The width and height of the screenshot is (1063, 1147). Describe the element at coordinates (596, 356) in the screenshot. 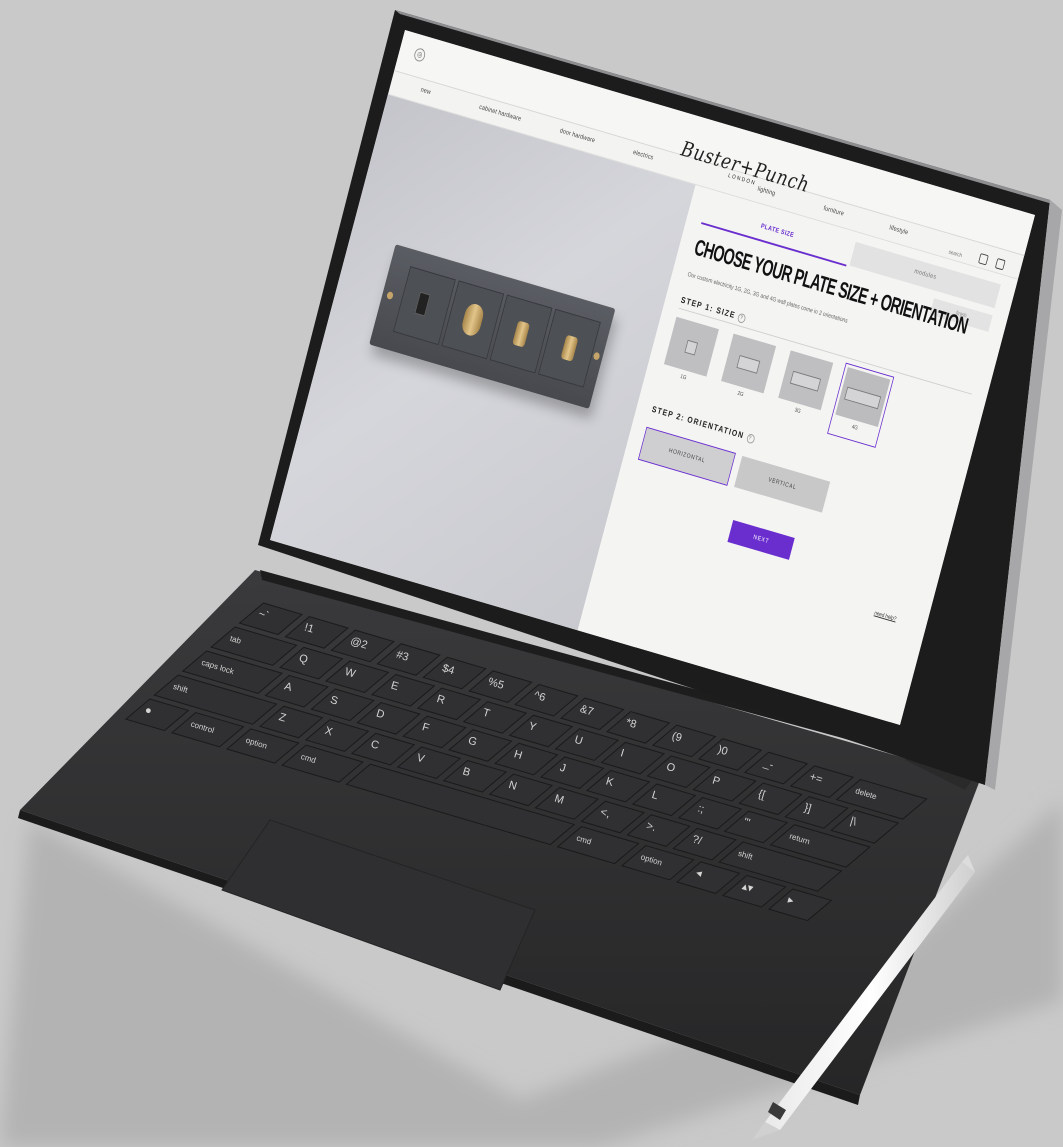

I see `screw-right` at that location.